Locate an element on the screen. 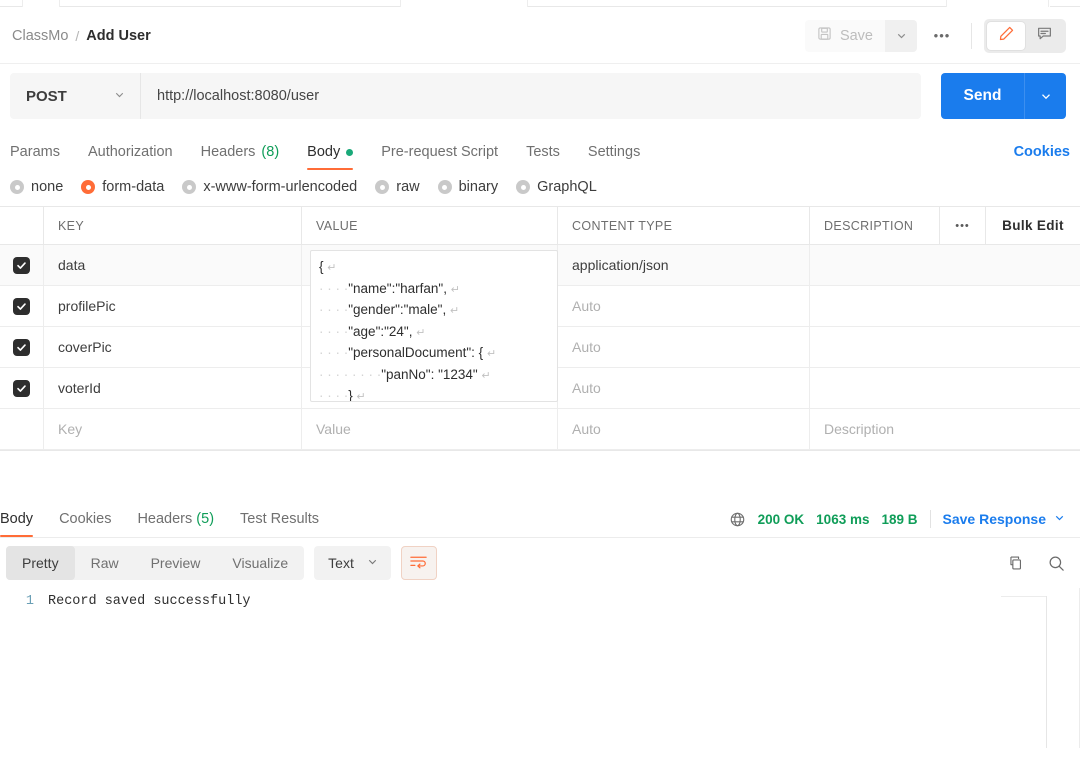 This screenshot has width=1080, height=778. response-tab-headers-count: (5) is located at coordinates (205, 519).